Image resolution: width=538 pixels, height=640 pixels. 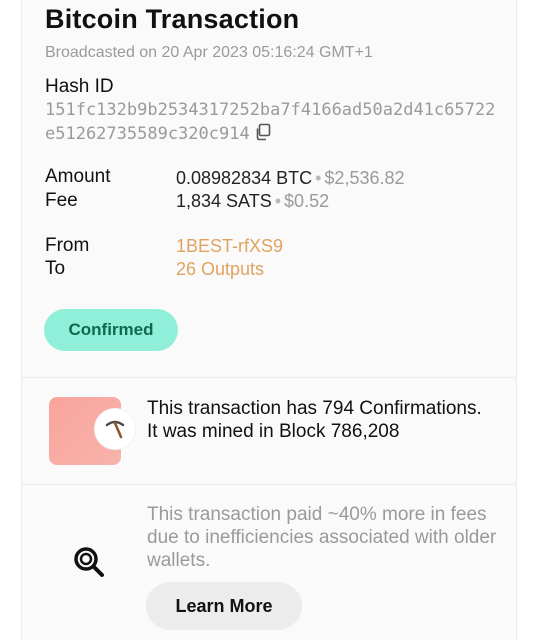 I want to click on to-label: To, so click(x=55, y=268).